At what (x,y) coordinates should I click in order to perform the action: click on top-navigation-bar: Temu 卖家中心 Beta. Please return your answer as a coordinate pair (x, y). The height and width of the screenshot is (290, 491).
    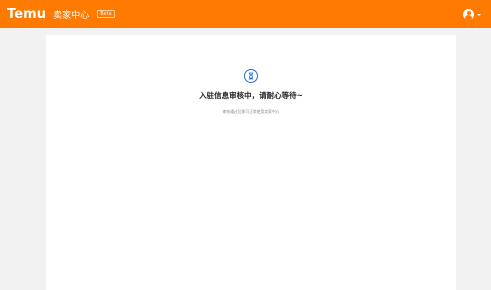
    Looking at the image, I should click on (245, 14).